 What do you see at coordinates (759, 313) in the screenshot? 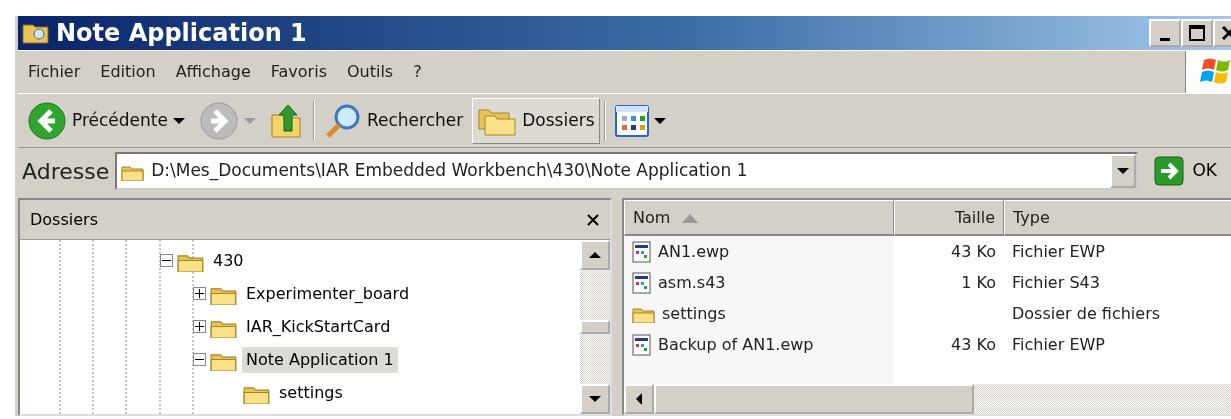
I see `file-name: settings` at bounding box center [759, 313].